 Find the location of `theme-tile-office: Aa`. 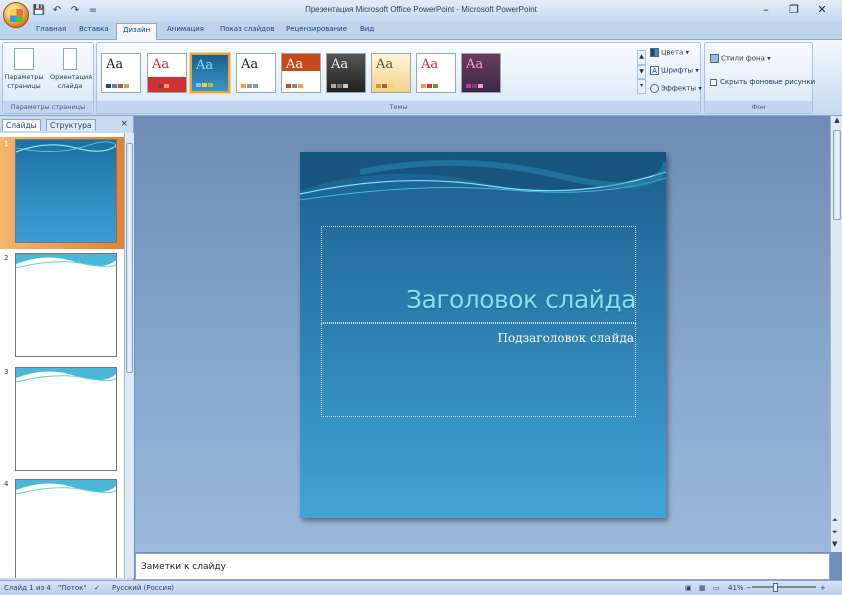

theme-tile-office: Aa is located at coordinates (121, 73).